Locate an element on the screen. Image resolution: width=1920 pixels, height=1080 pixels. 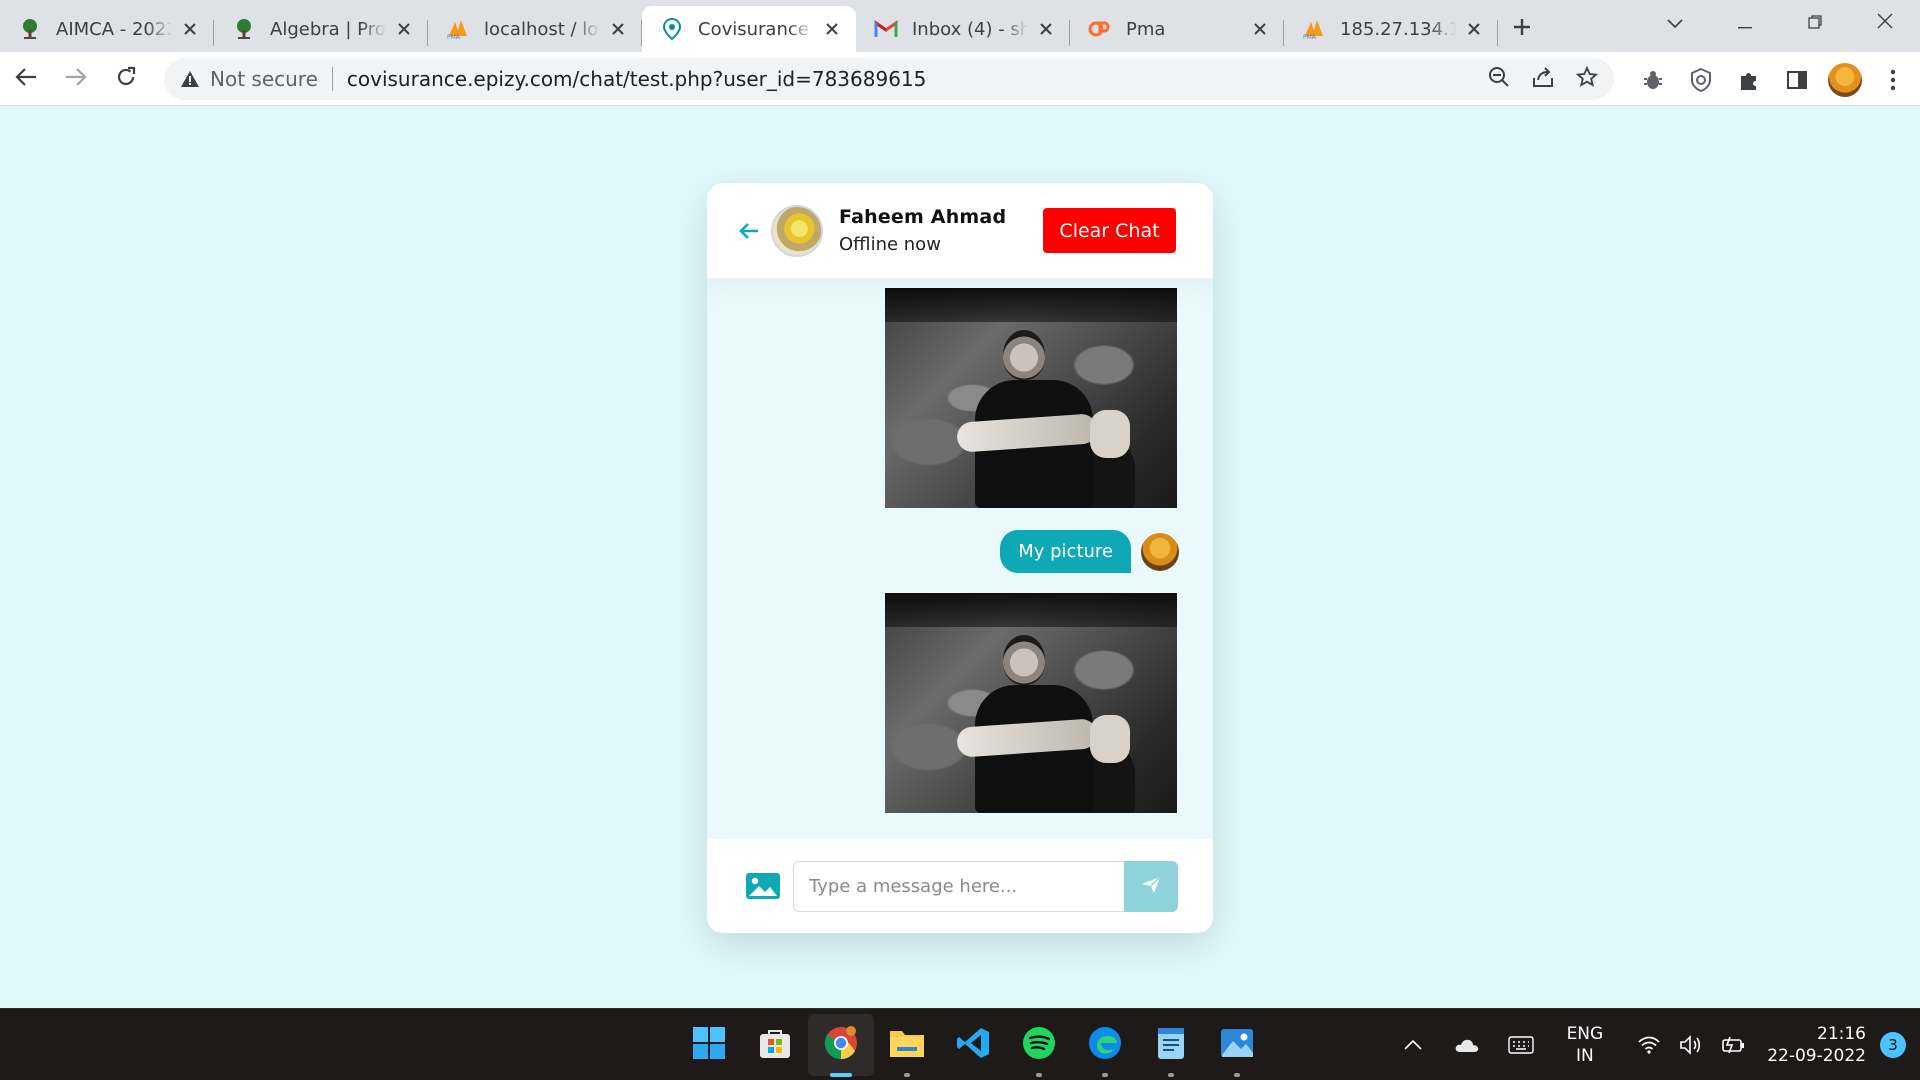
plus-icon is located at coordinates (1522, 29).